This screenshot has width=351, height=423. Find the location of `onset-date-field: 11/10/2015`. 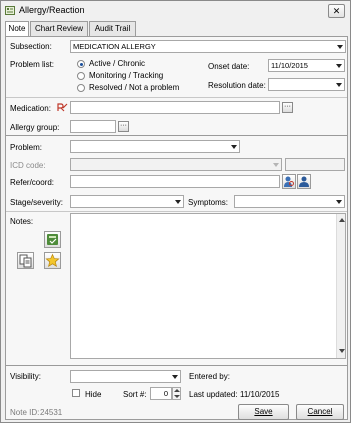

onset-date-field: 11/10/2015 is located at coordinates (306, 65).